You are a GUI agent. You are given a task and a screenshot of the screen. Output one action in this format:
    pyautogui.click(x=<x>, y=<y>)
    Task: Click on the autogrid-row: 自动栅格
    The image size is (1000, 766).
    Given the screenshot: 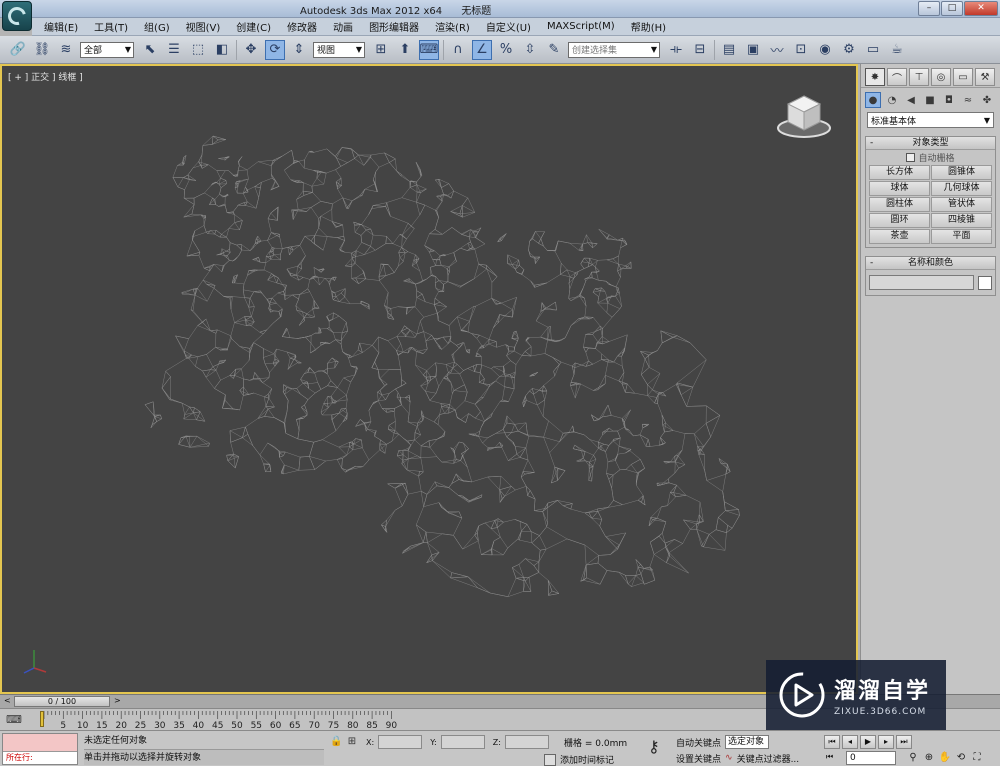 What is the action you would take?
    pyautogui.click(x=930, y=157)
    